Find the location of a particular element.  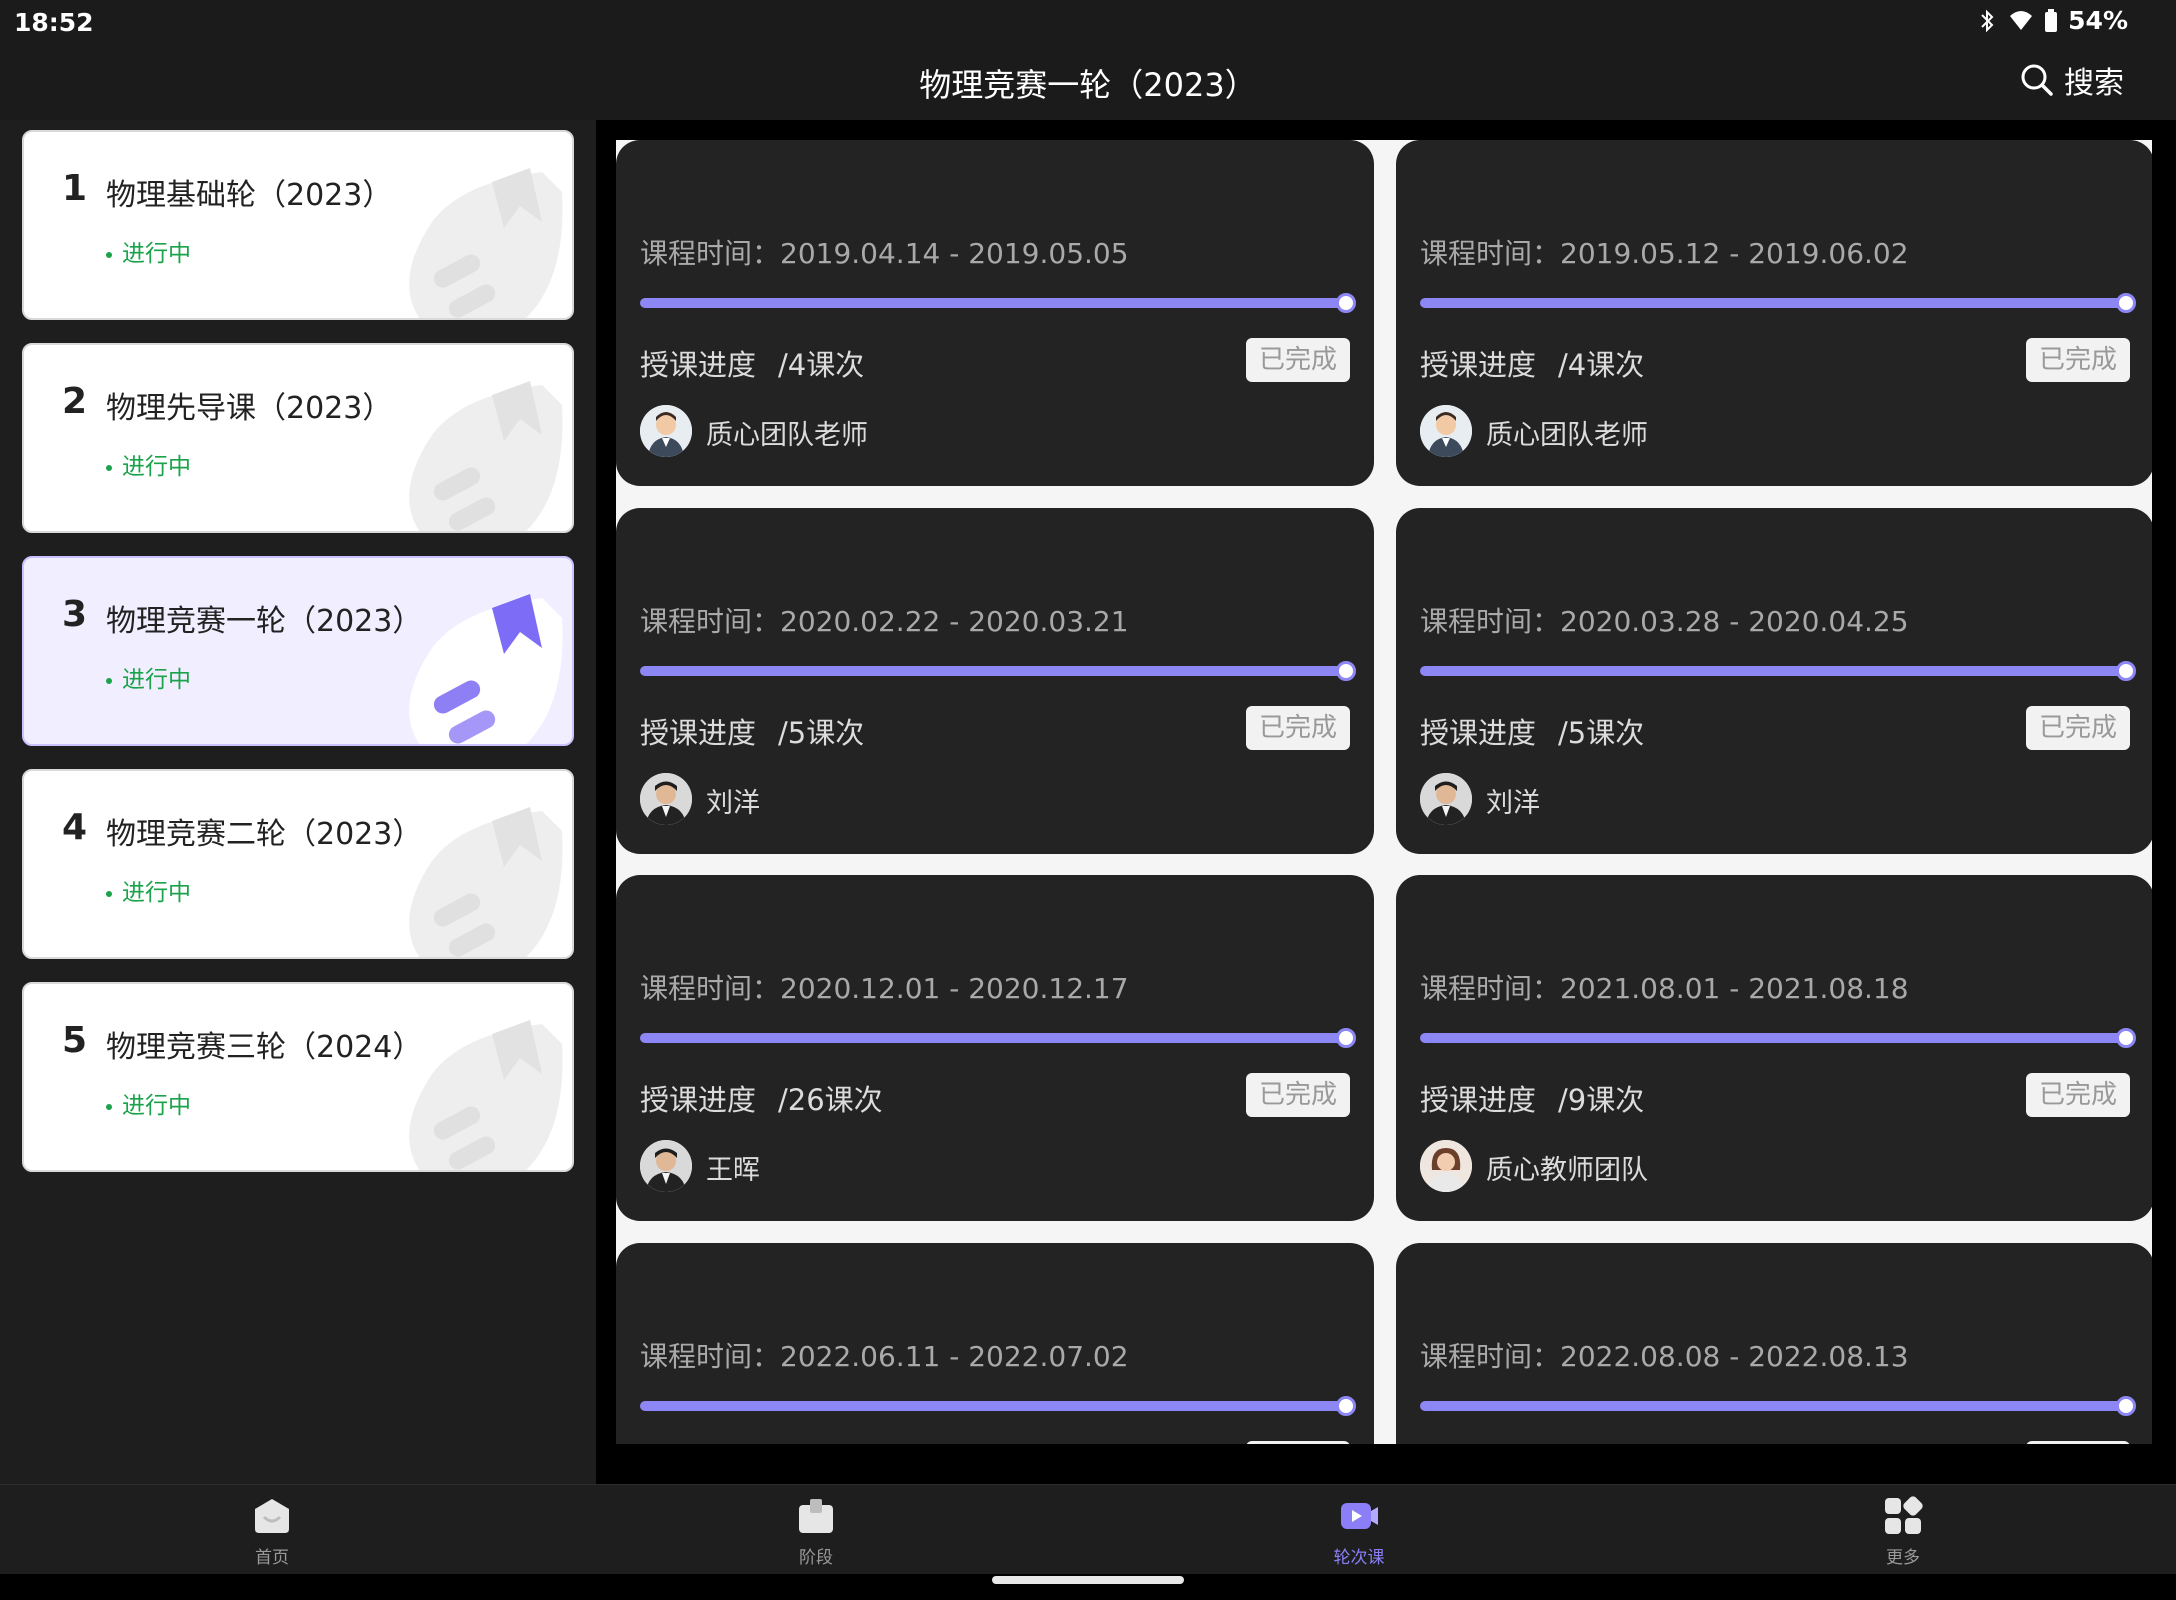

more-icon is located at coordinates (1904, 1515).